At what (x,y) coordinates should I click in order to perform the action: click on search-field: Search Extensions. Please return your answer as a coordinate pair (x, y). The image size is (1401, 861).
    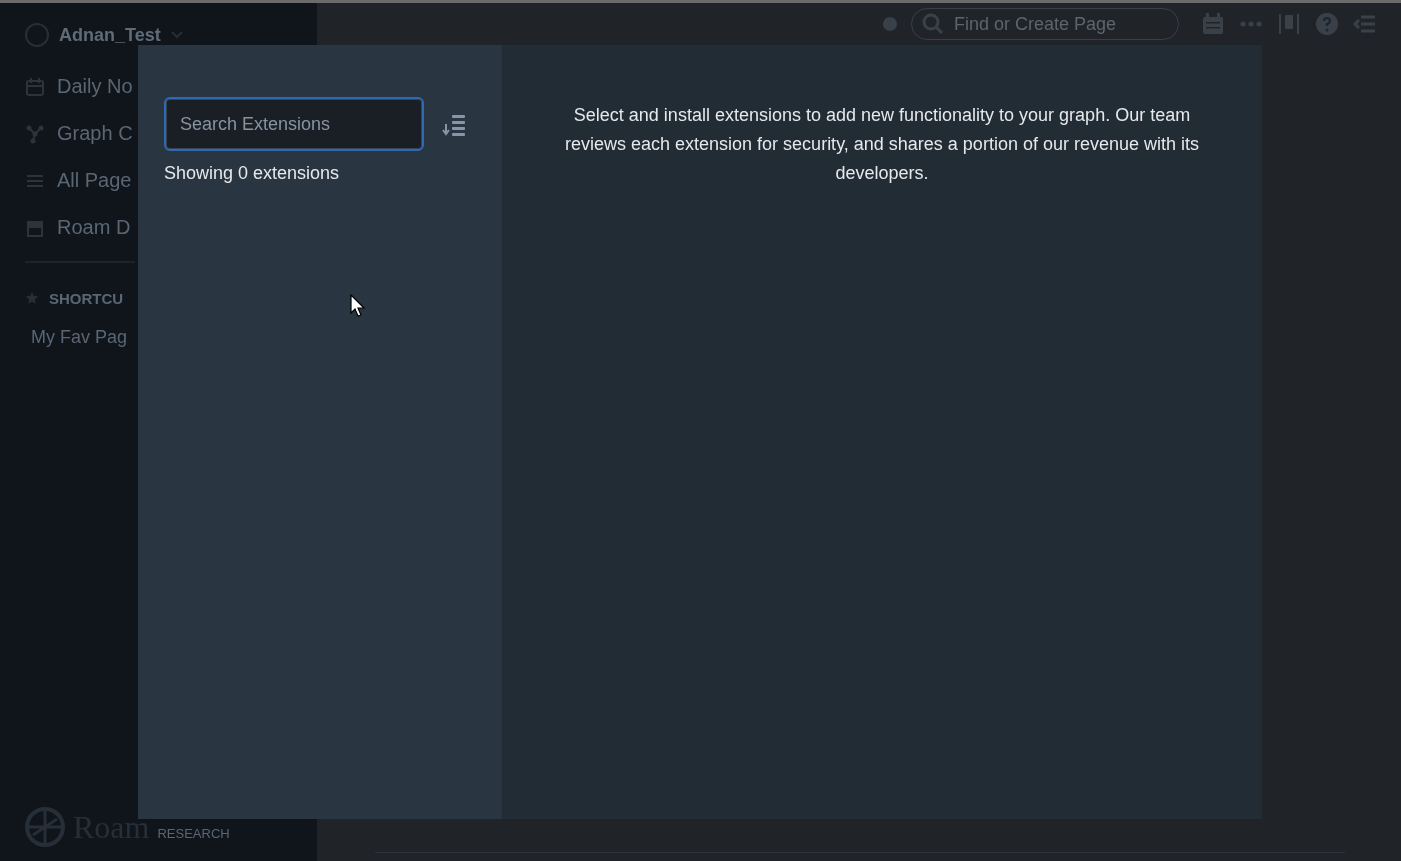
    Looking at the image, I should click on (294, 124).